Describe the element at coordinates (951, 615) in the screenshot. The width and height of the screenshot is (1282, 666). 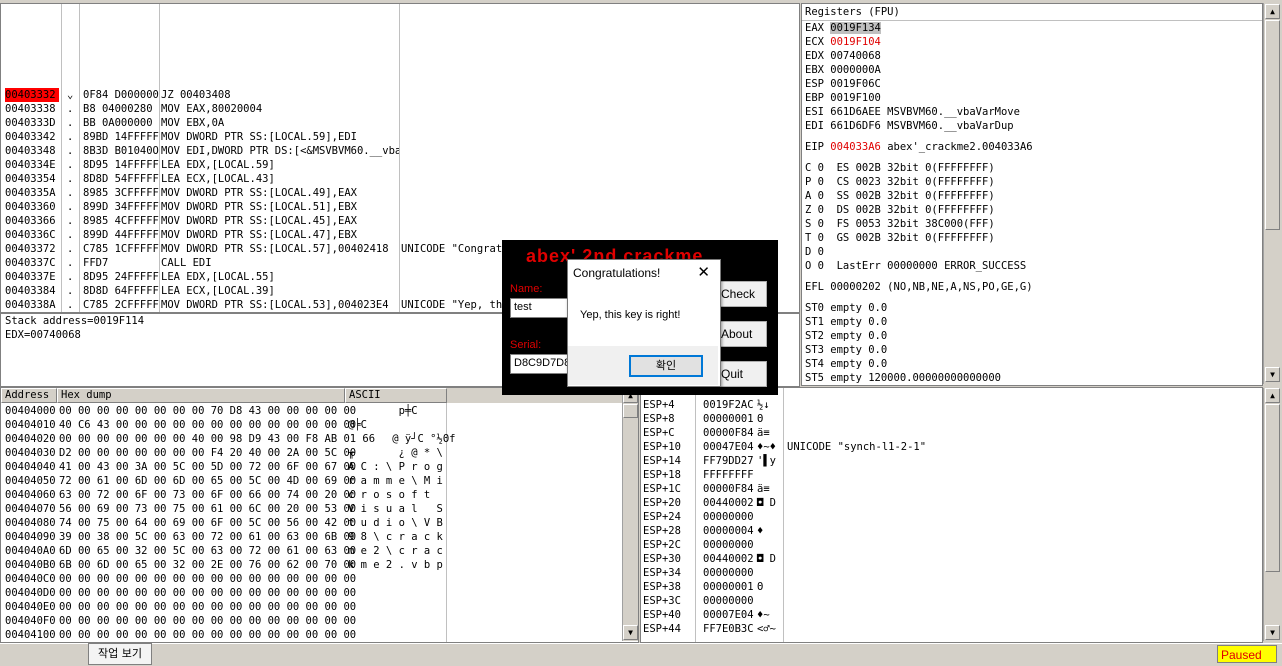
I see `stack-row: ESP+40 00007E04 ♦~` at that location.